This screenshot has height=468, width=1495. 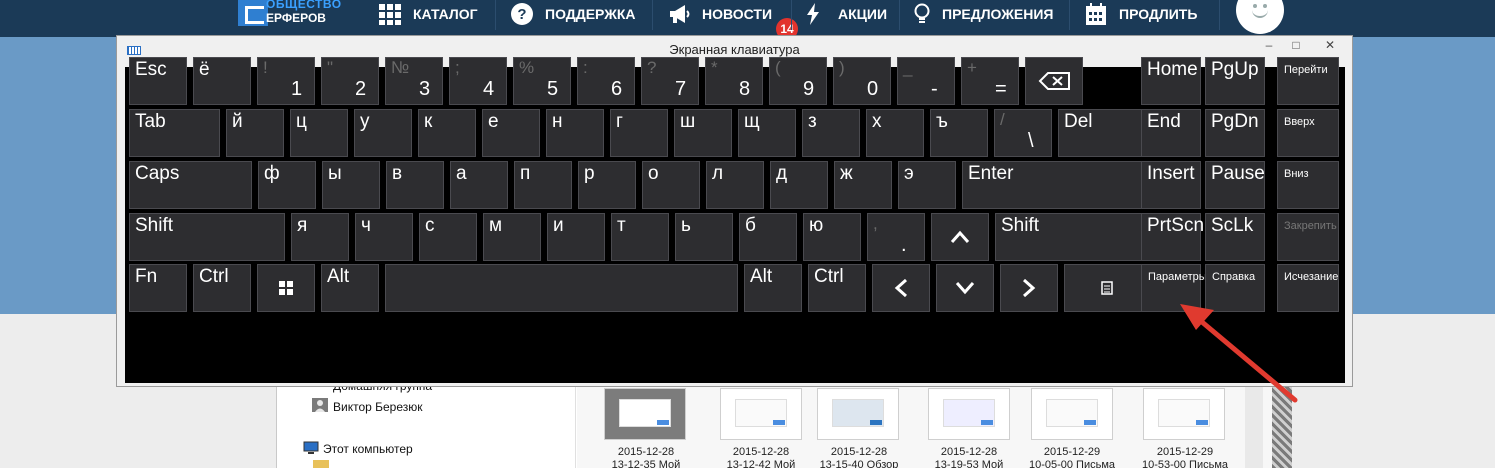 What do you see at coordinates (863, 185) in the screenshot?
I see `key-ж: ж` at bounding box center [863, 185].